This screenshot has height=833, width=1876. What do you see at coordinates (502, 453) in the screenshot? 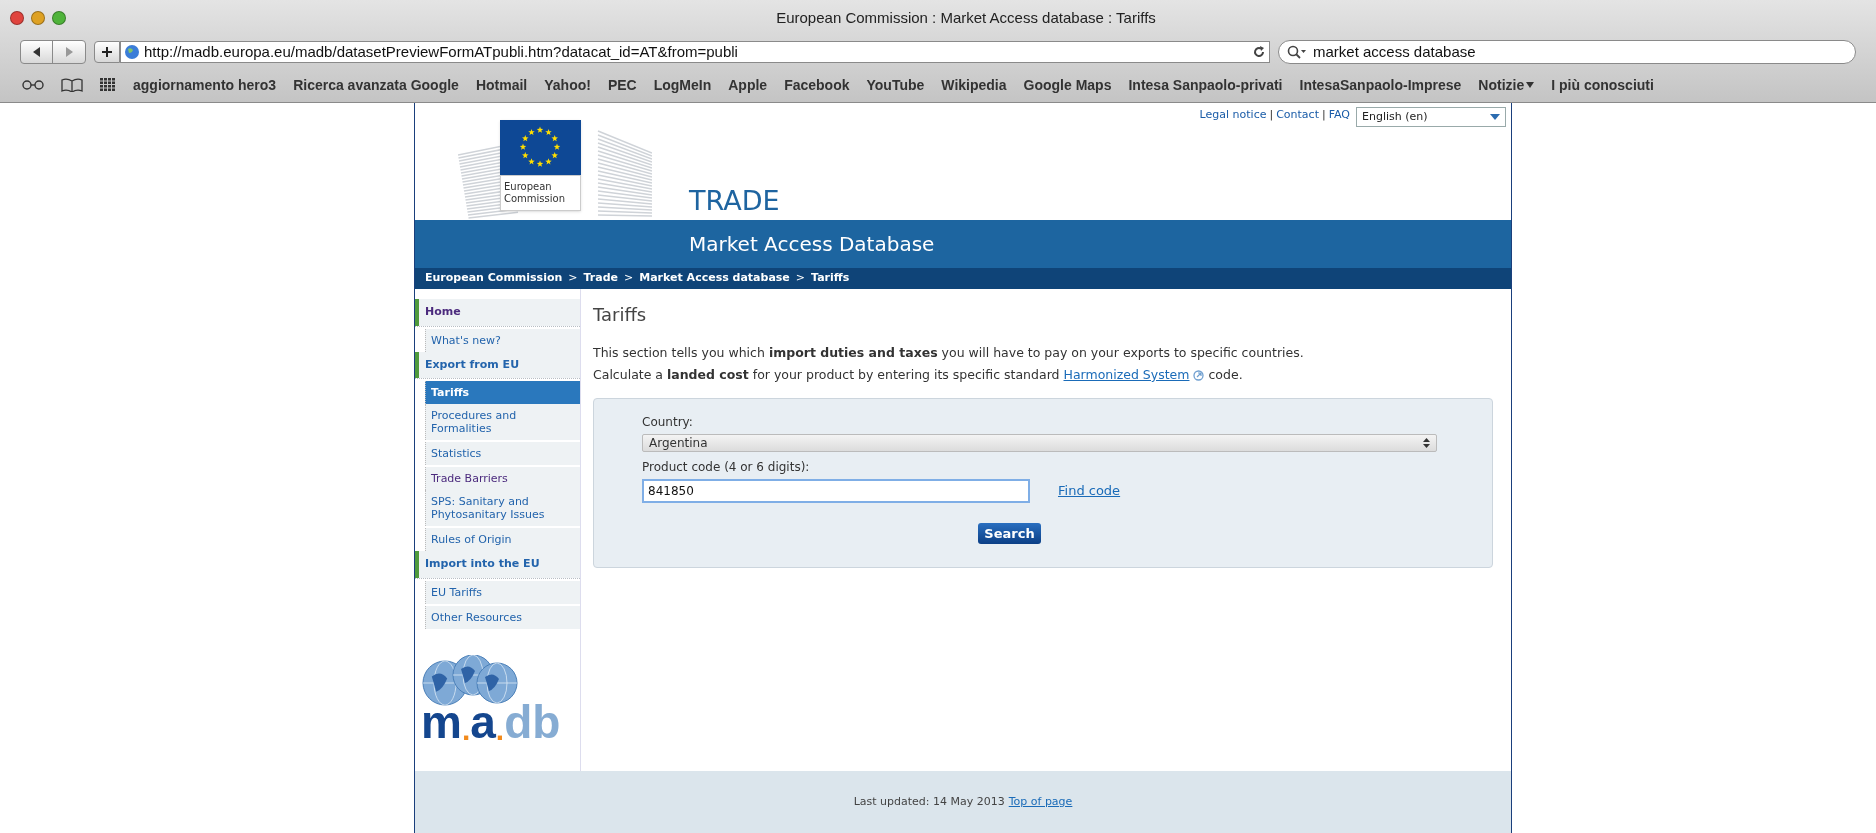
I see `sidebar-item: Statistics` at bounding box center [502, 453].